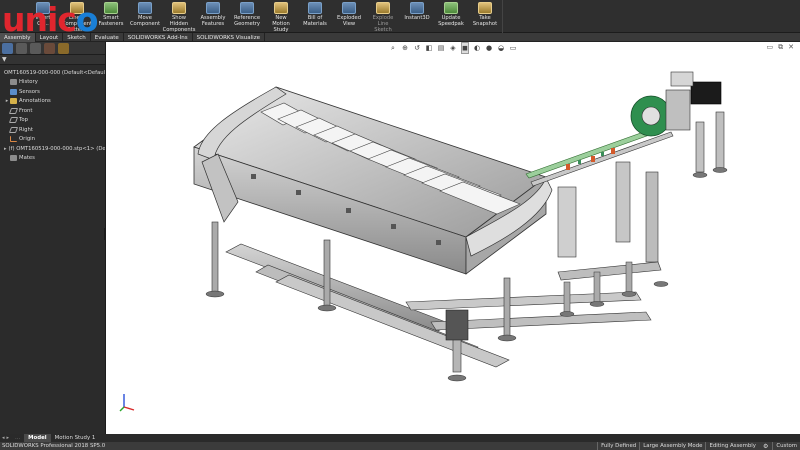 The width and height of the screenshot is (800, 450). What do you see at coordinates (158, 37) in the screenshot?
I see `tab-solidworks-add-ins: SOLIDWORKS Add-Ins` at bounding box center [158, 37].